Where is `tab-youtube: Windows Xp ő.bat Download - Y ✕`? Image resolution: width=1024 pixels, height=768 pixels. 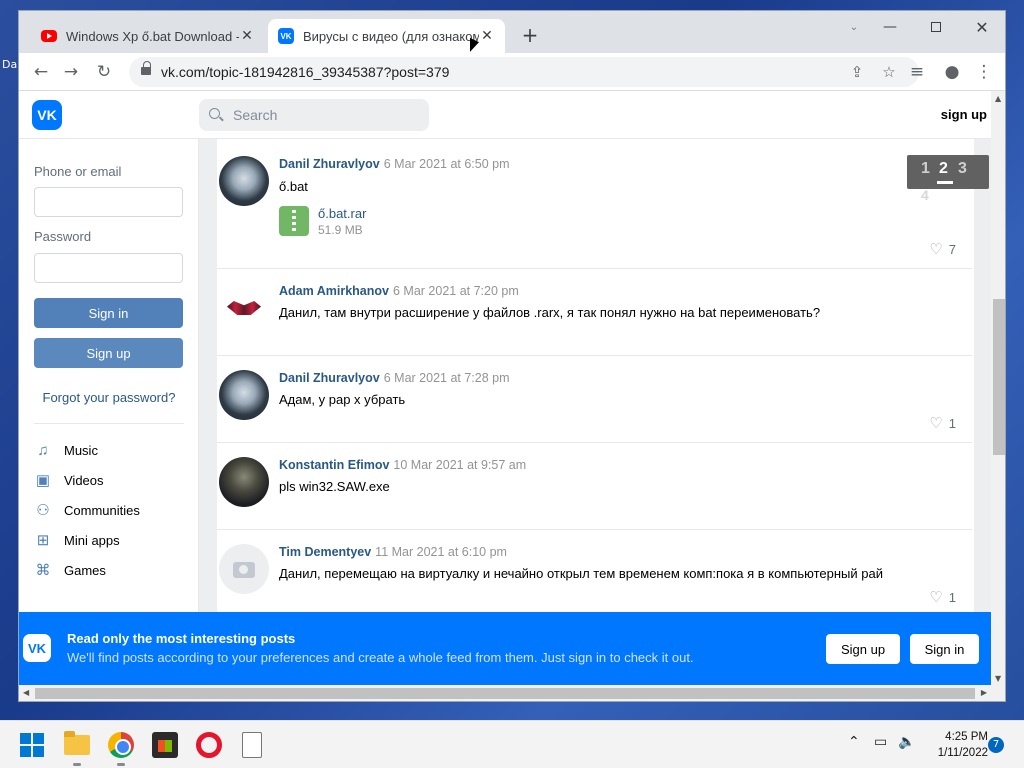
tab-youtube: Windows Xp ő.bat Download - Y ✕ is located at coordinates (148, 36).